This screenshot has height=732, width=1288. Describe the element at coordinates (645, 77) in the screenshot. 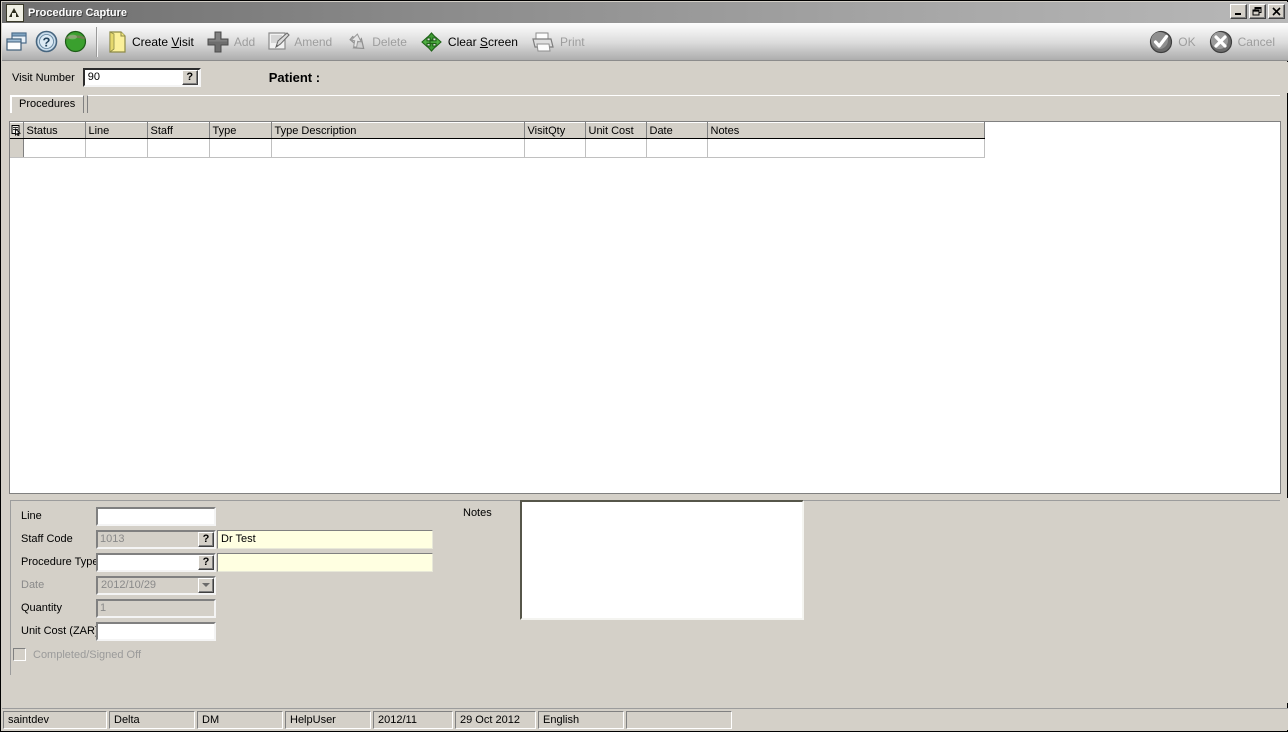

I see `visit-header-row: Visit Number ? Patient :` at that location.